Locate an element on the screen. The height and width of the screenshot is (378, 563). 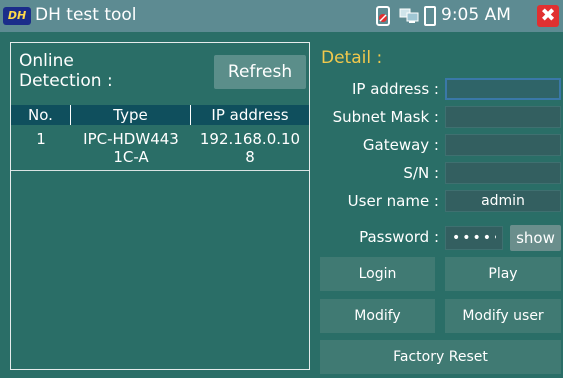
column-header-type: Type is located at coordinates (131, 115).